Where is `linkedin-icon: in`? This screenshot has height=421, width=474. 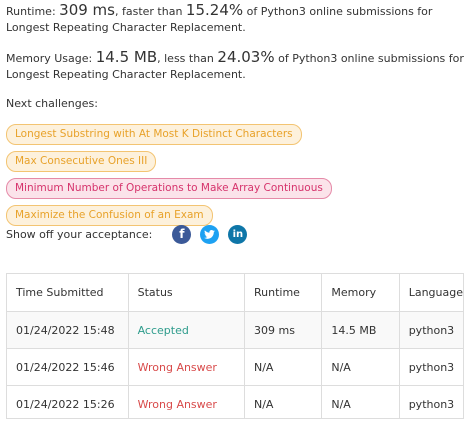
linkedin-icon: in is located at coordinates (238, 234).